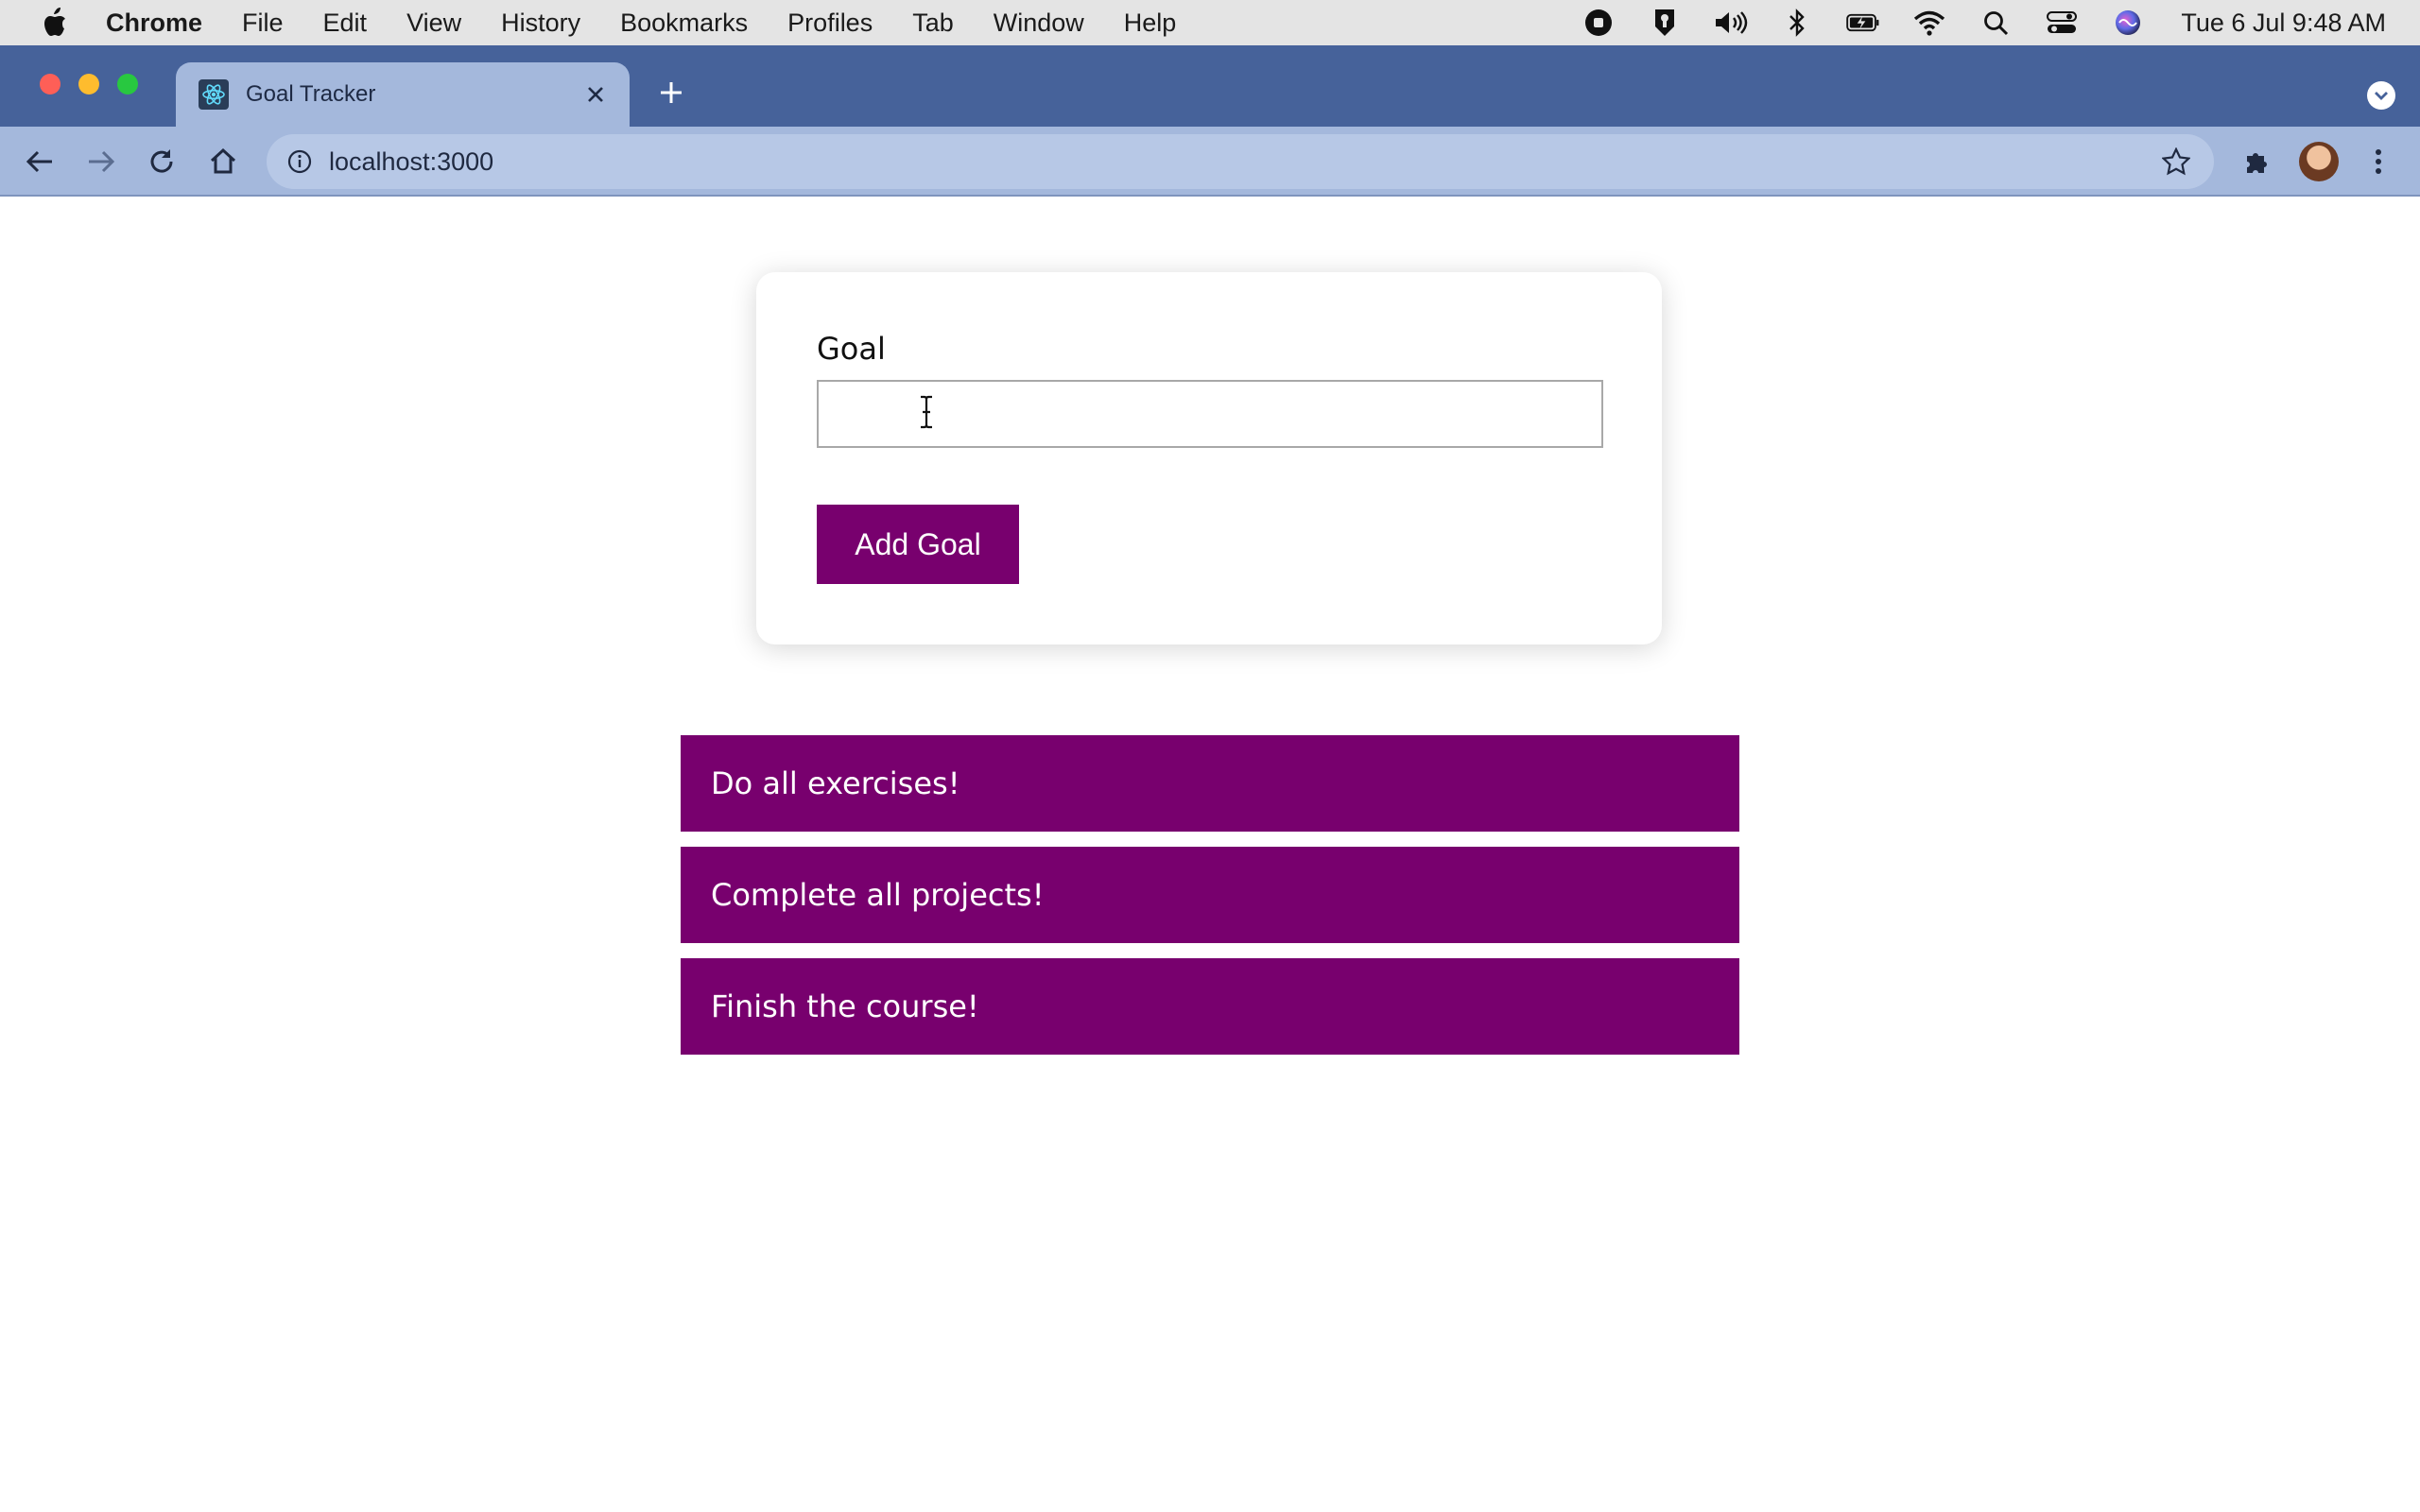 Image resolution: width=2420 pixels, height=1512 pixels. Describe the element at coordinates (1210, 783) in the screenshot. I see `goal-list-item: Do all exercises!` at that location.